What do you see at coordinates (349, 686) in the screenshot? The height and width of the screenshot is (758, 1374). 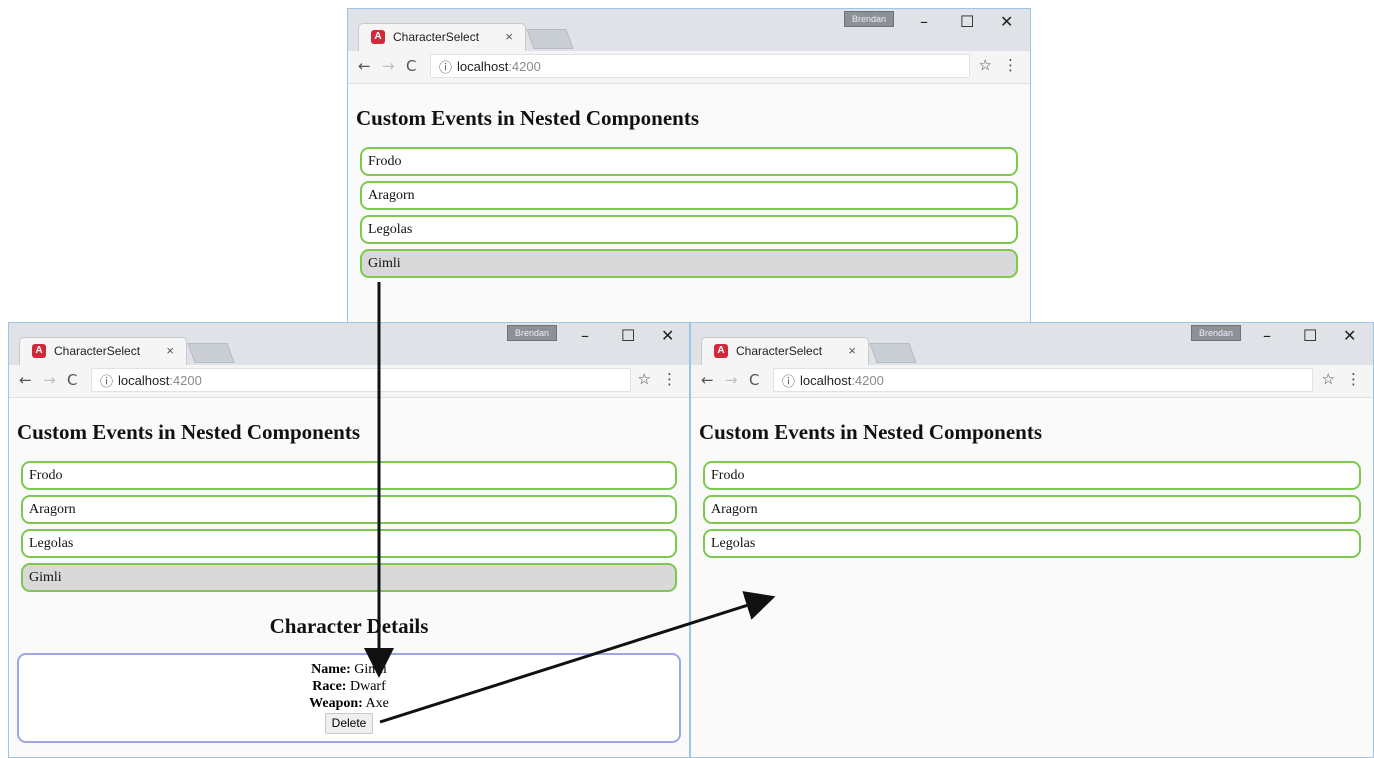 I see `detail-race: Race: Dwarf` at bounding box center [349, 686].